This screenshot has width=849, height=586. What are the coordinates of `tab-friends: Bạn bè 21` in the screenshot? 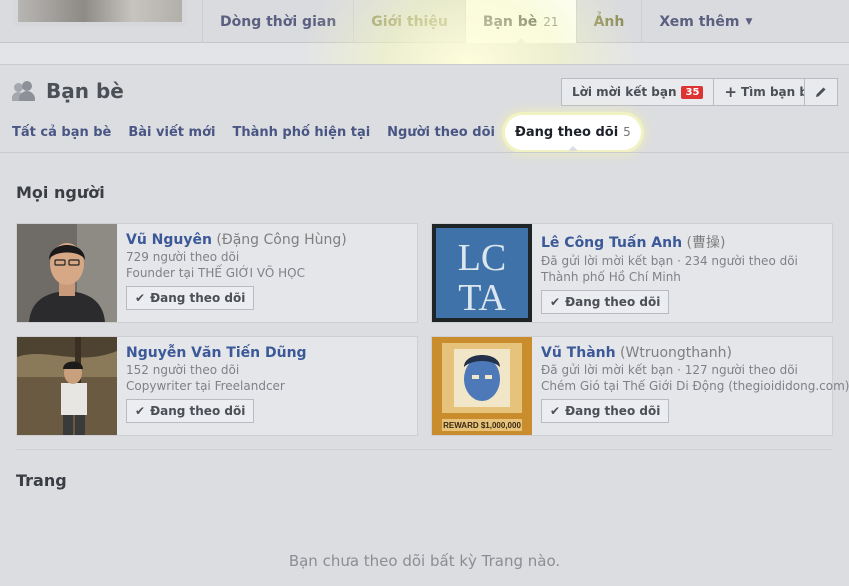 It's located at (520, 22).